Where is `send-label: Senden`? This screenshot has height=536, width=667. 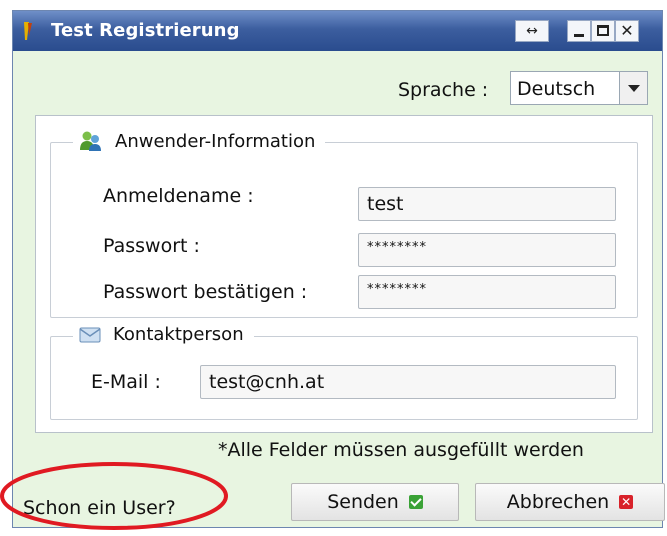 send-label: Senden is located at coordinates (363, 502).